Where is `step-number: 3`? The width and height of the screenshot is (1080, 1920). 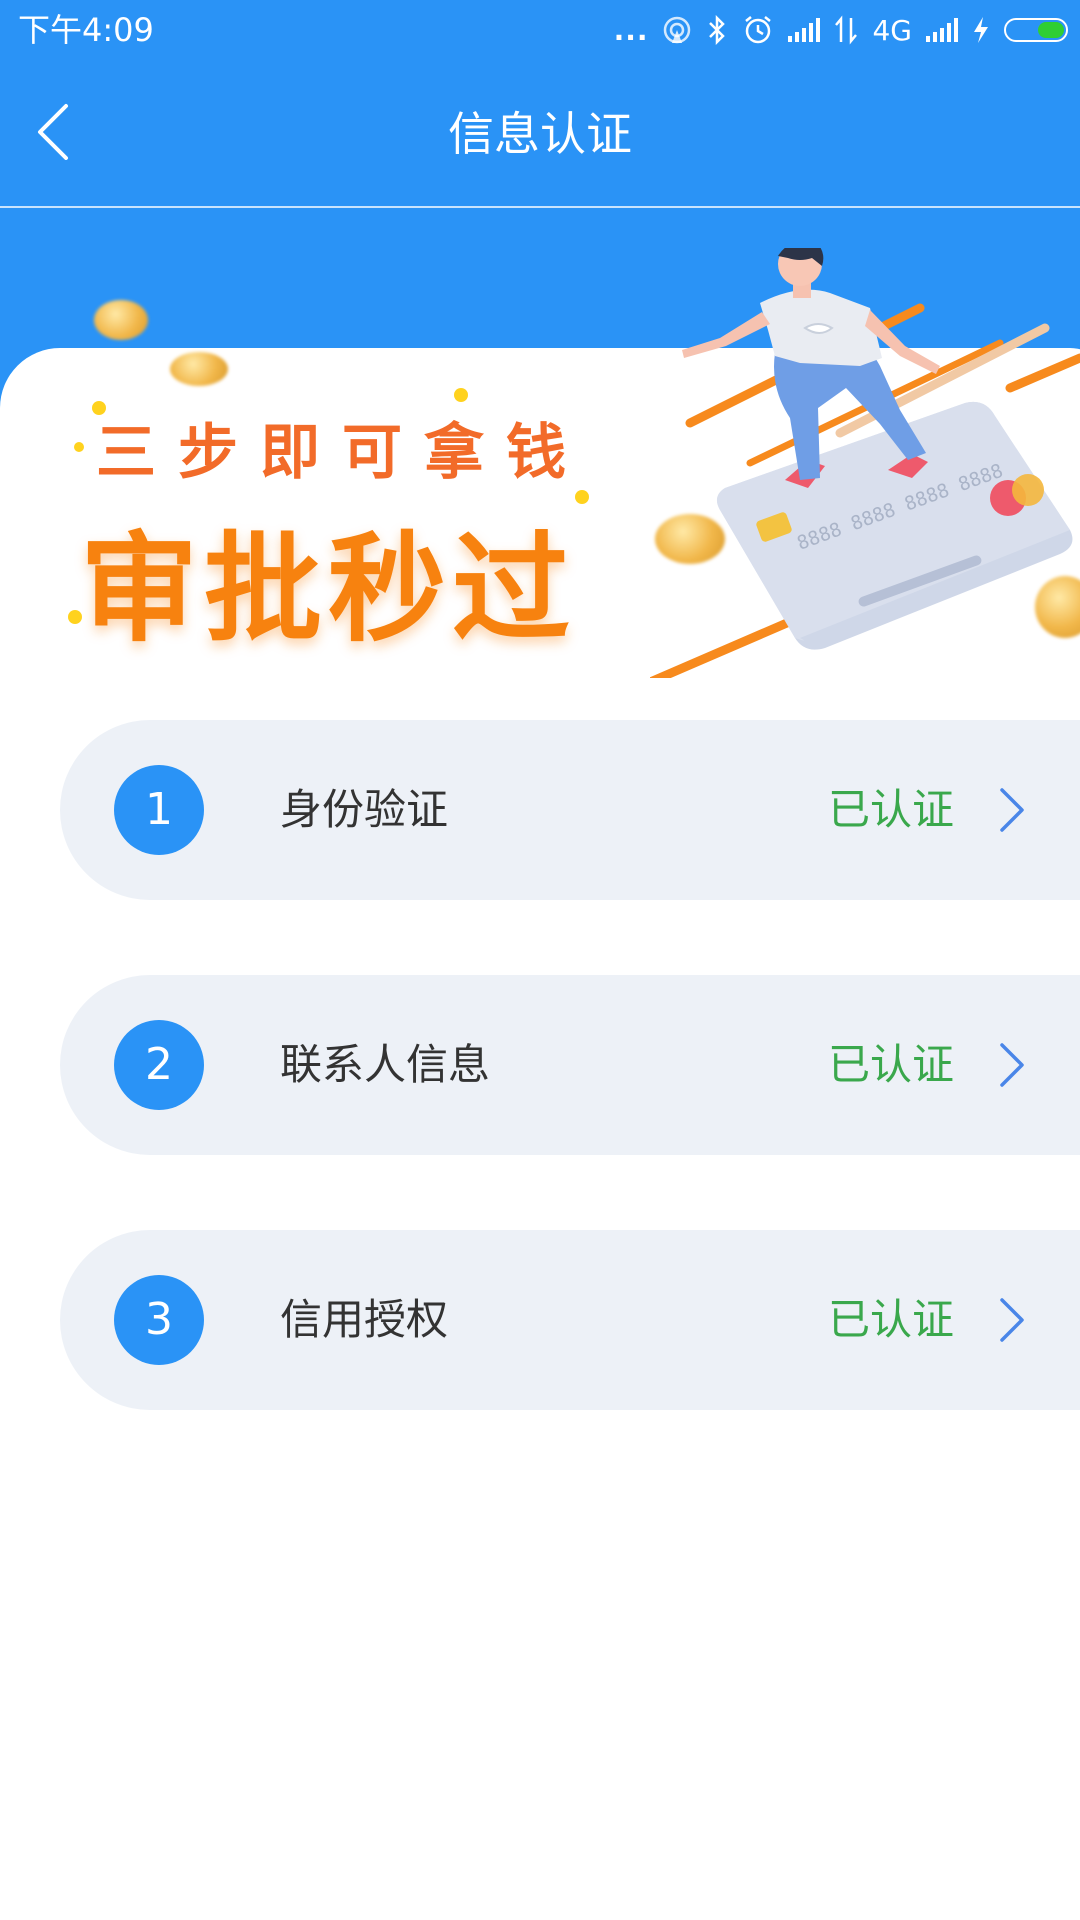 step-number: 3 is located at coordinates (159, 1320).